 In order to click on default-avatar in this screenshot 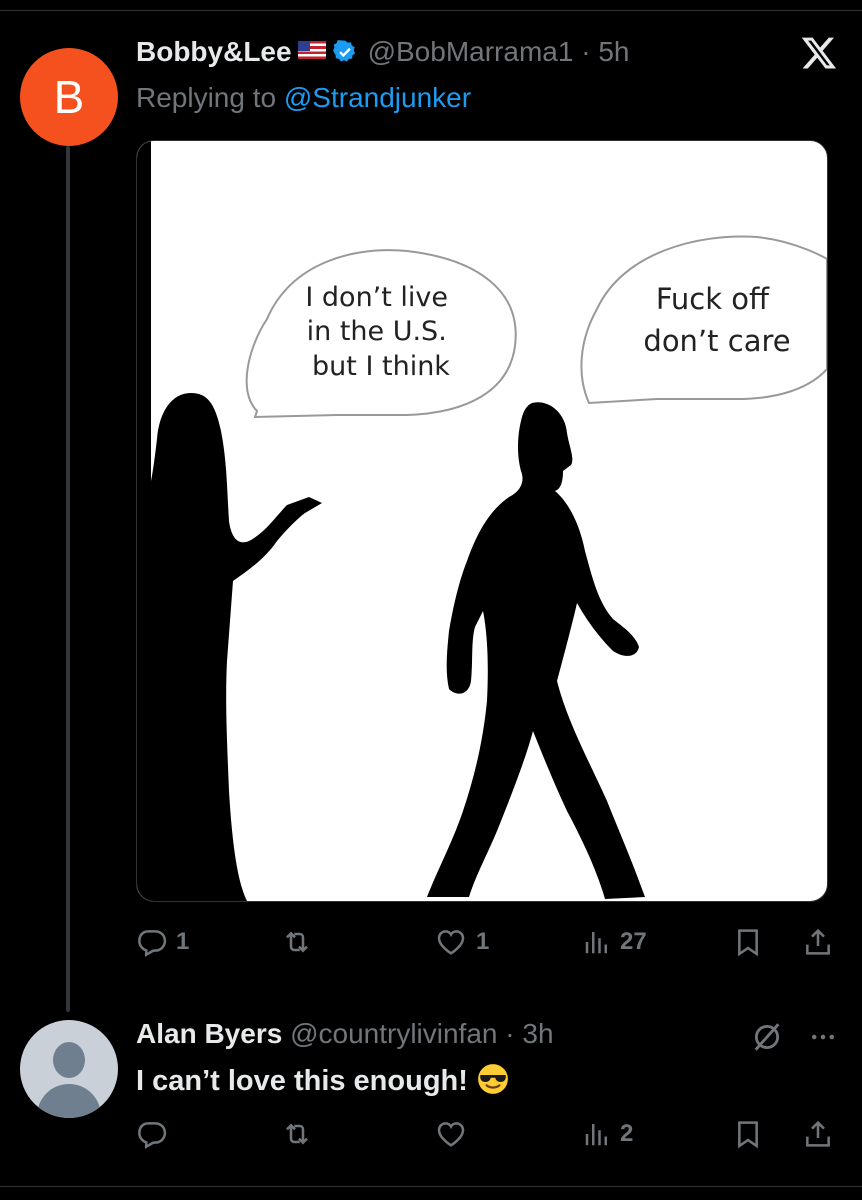, I will do `click(69, 1069)`.